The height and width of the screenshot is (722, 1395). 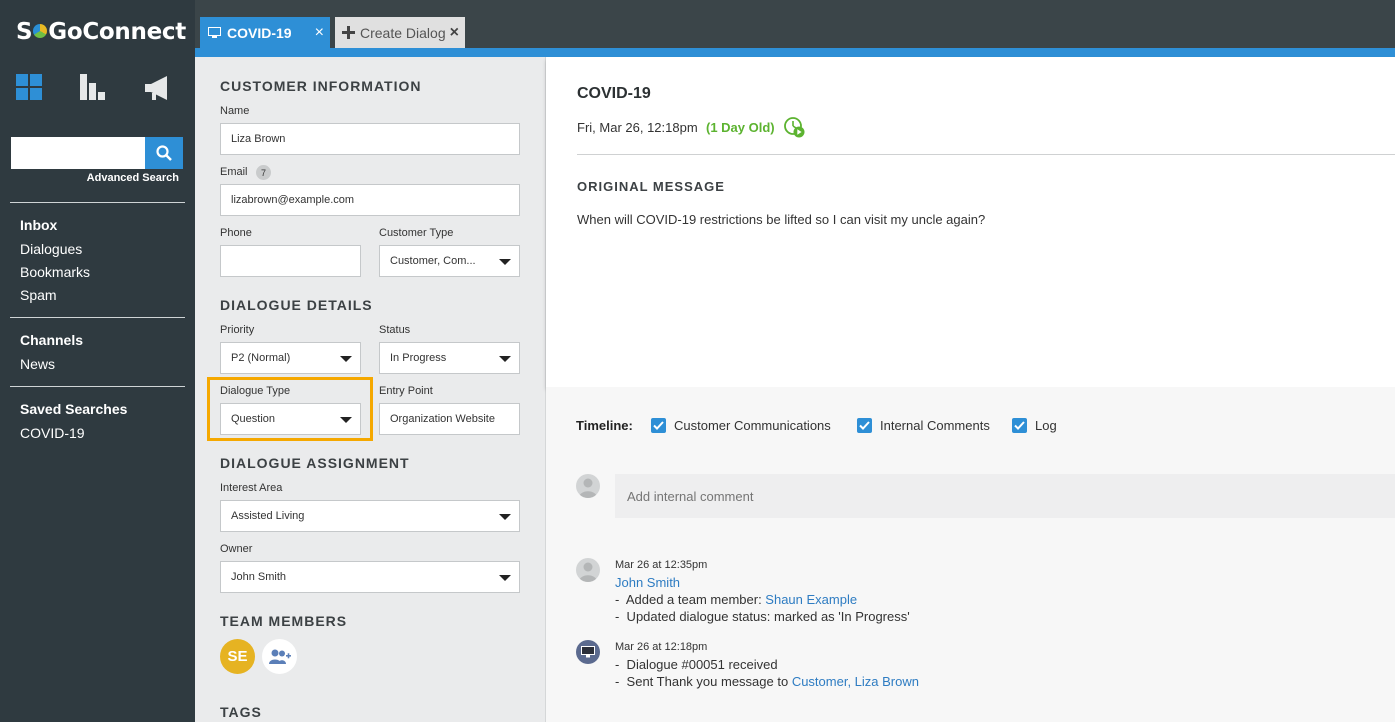 I want to click on customer-type-label: Customer Type, so click(x=416, y=233).